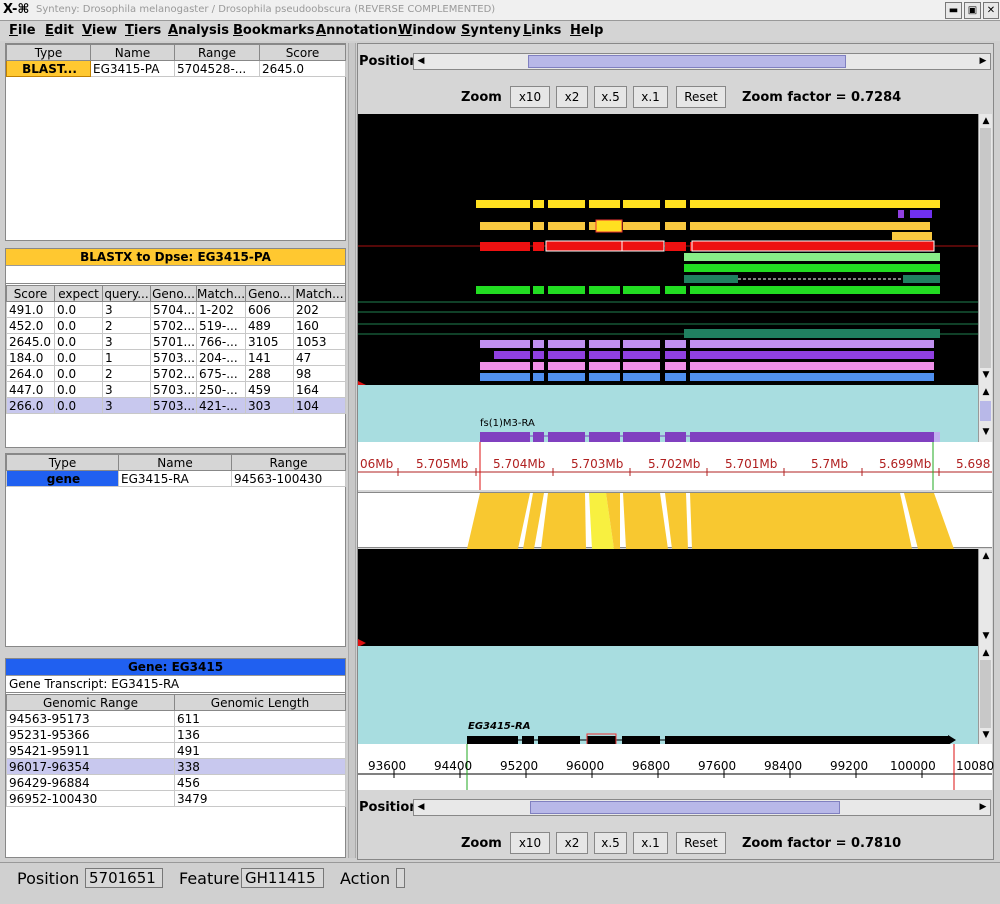 The width and height of the screenshot is (1000, 904). What do you see at coordinates (90, 750) in the screenshot?
I see `table-cell: 95421-95911` at bounding box center [90, 750].